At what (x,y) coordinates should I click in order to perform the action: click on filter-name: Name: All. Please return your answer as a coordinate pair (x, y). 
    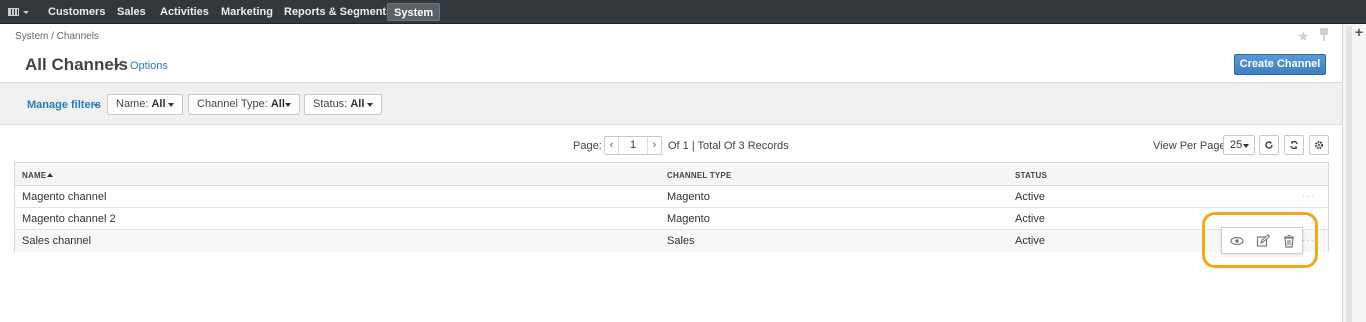
    Looking at the image, I should click on (145, 104).